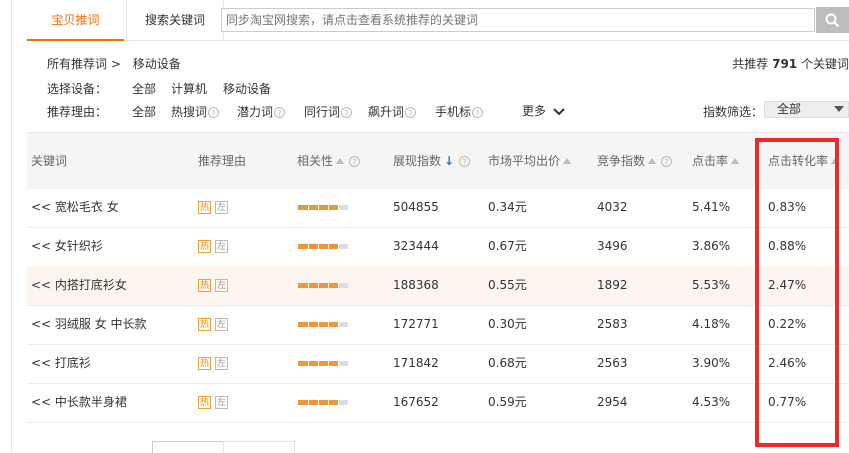 This screenshot has height=453, width=849. Describe the element at coordinates (431, 161) in the screenshot. I see `col-impressions: 展现指数 ↓ ?` at that location.